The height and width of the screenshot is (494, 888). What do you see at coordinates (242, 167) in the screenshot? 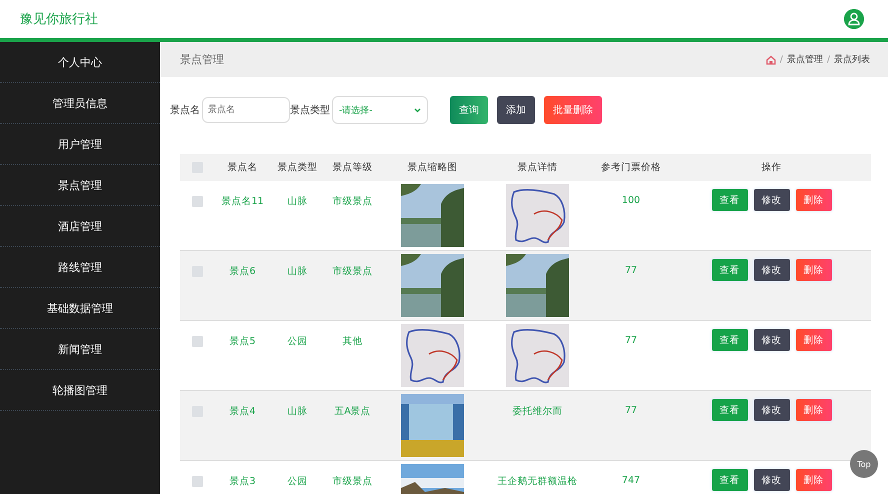
I see `column-header: 景点名` at bounding box center [242, 167].